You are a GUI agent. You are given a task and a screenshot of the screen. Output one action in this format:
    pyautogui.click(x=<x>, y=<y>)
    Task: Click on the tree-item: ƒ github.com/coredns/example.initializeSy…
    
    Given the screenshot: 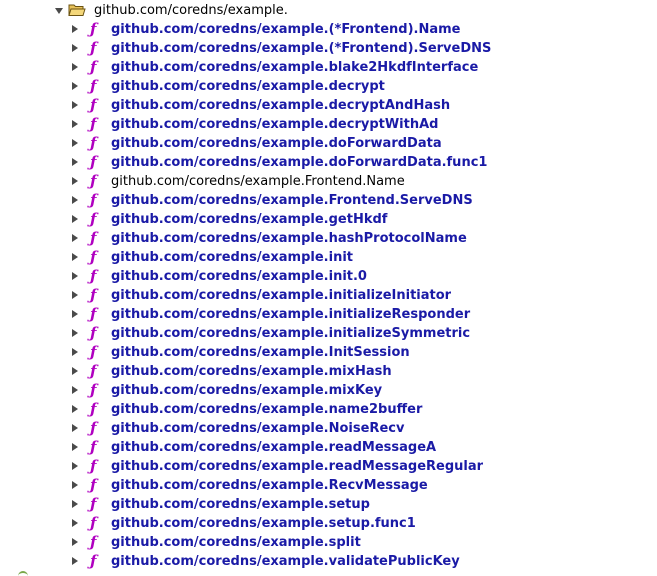 What is the action you would take?
    pyautogui.click(x=328, y=334)
    